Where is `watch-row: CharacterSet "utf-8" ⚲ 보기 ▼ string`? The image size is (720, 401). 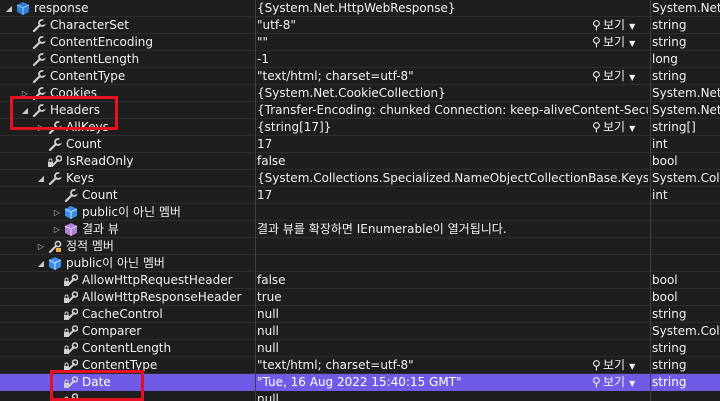
watch-row: CharacterSet "utf-8" ⚲ 보기 ▼ string is located at coordinates (360, 25).